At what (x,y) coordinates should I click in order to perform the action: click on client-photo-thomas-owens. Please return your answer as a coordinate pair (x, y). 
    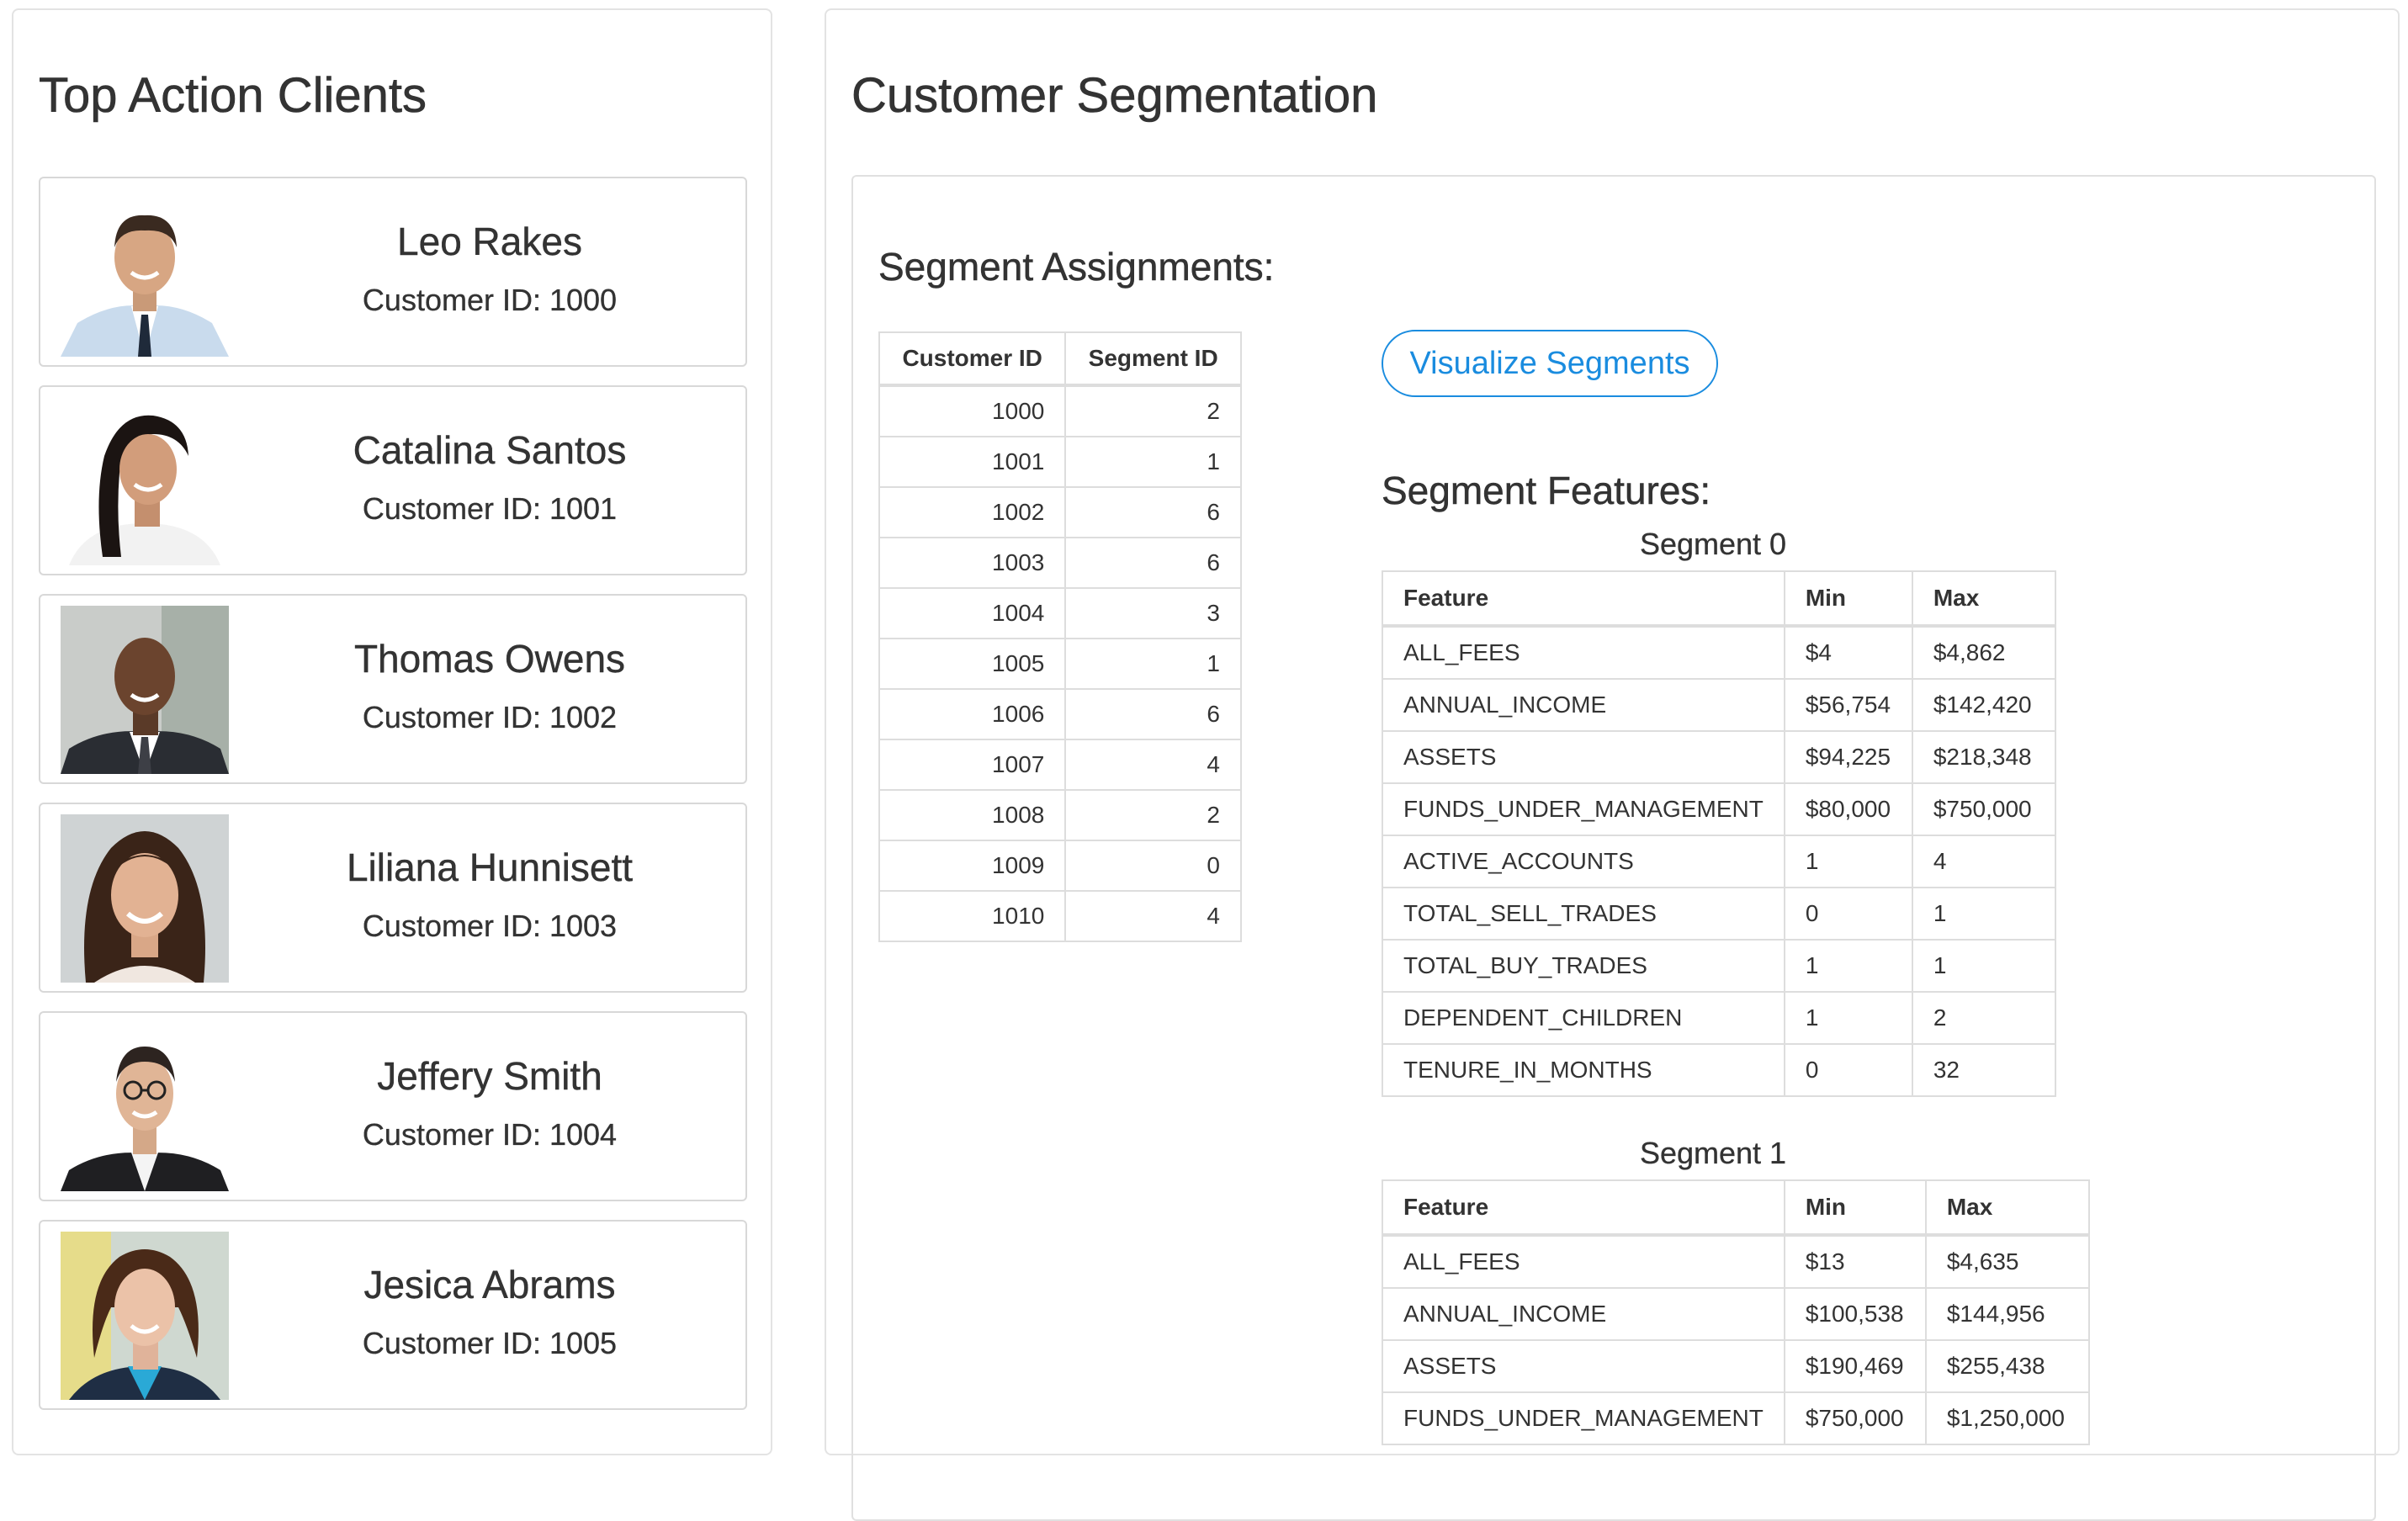
    Looking at the image, I should click on (145, 690).